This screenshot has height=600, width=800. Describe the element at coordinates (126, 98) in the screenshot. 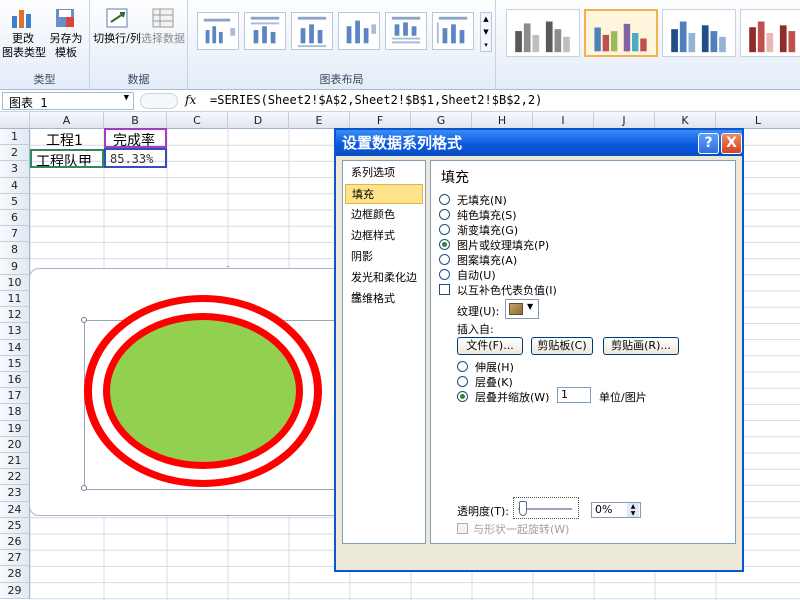

I see `name-box-dropdown-icon: ▼` at that location.